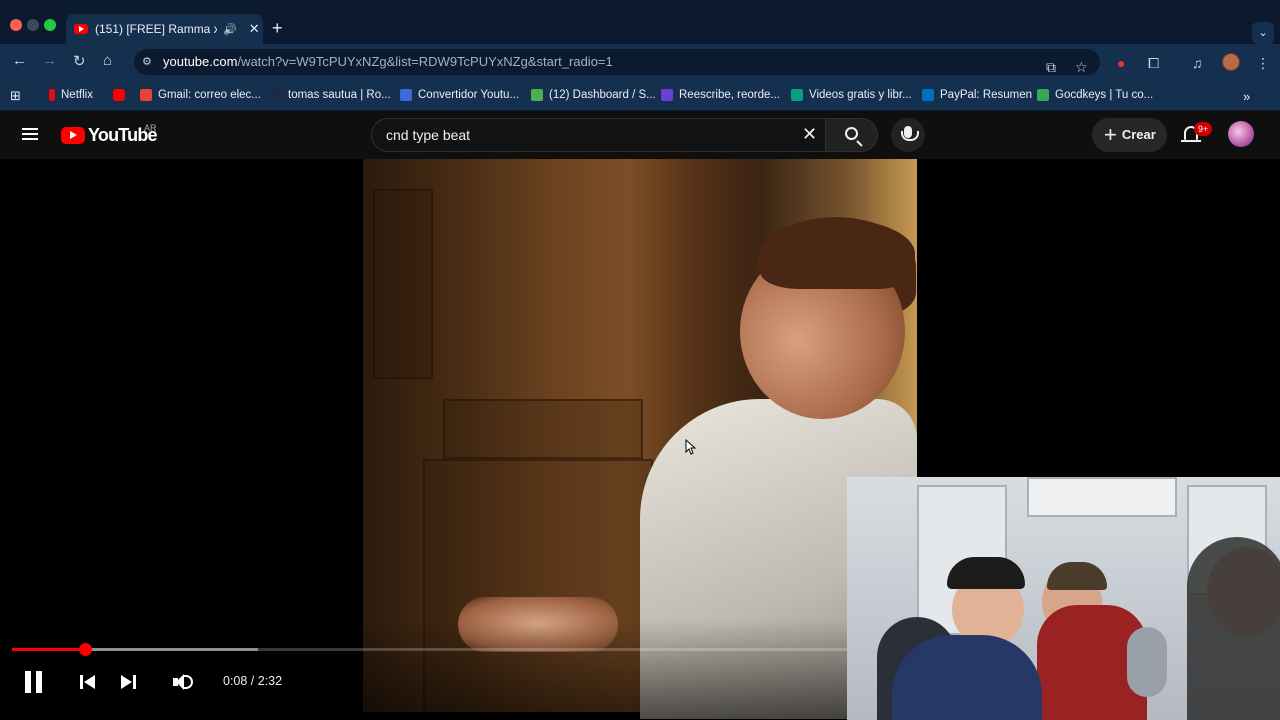 This screenshot has width=1280, height=720. Describe the element at coordinates (1081, 67) in the screenshot. I see `bookmark-star-icon: ☆` at that location.